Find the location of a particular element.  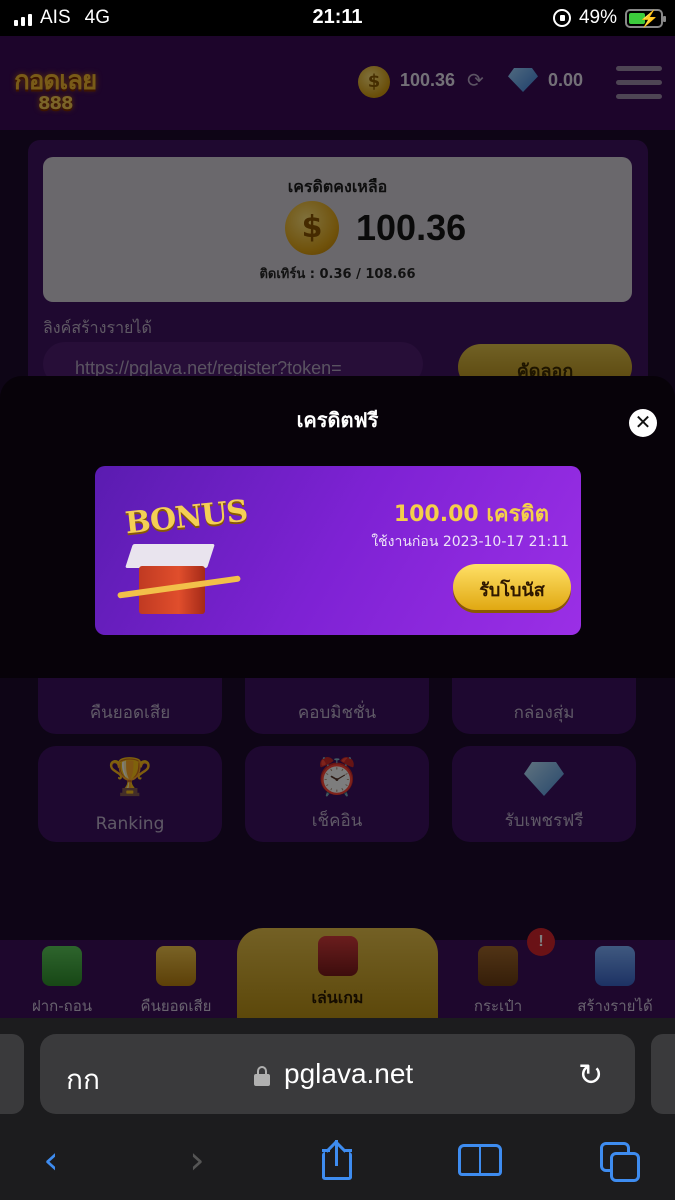

battery-icon: ⚡ is located at coordinates (645, 18).